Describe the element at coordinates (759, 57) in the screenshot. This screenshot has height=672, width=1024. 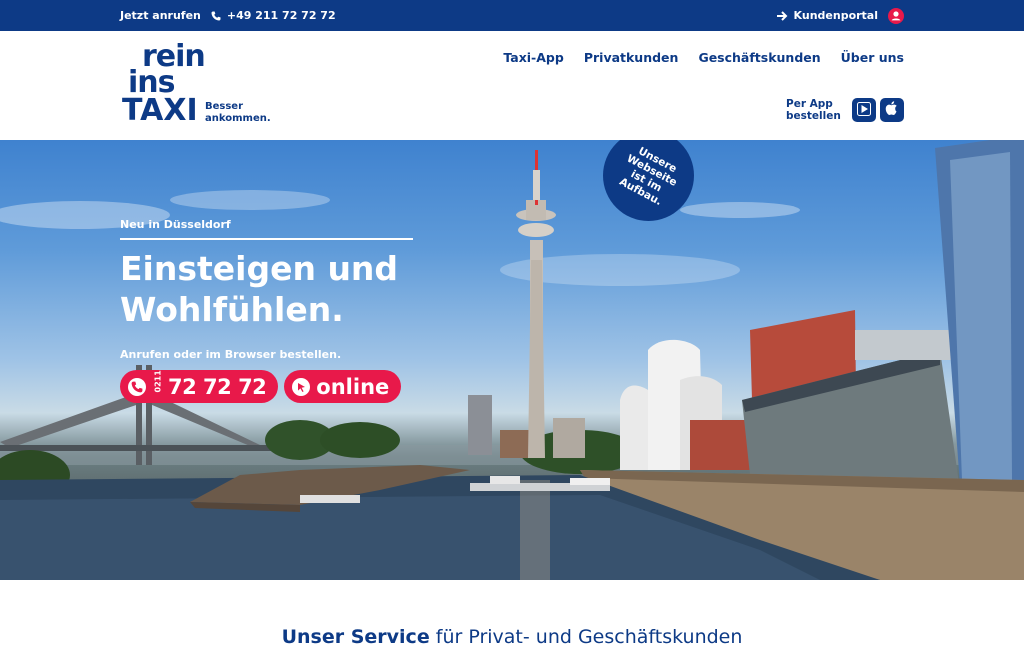
I see `nav-item-geschaeftskunden: Geschäftskunden` at that location.